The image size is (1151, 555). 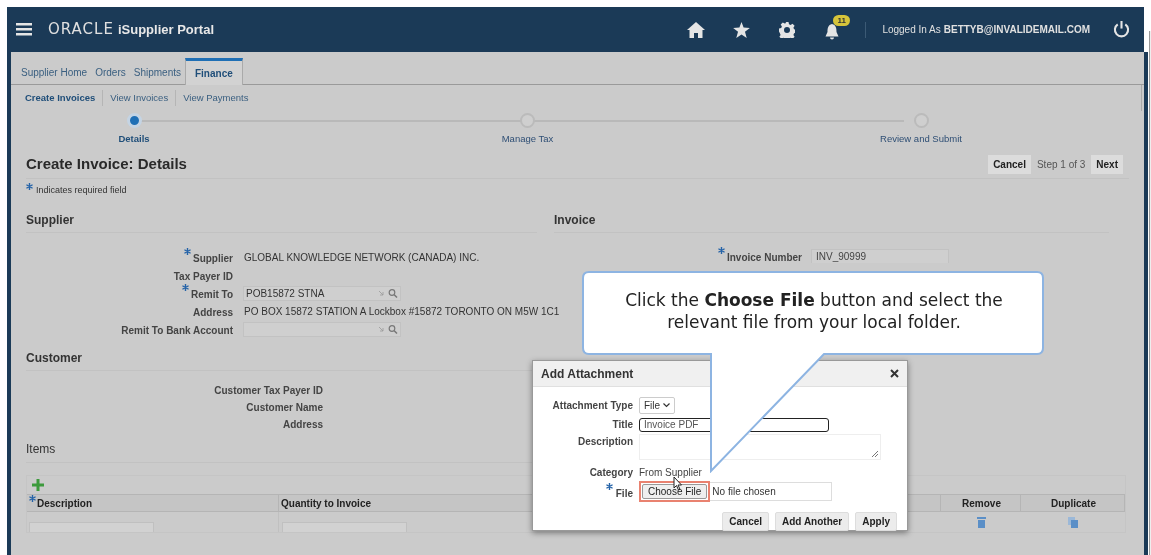 I want to click on field-label: Tax Payer ID, so click(x=203, y=277).